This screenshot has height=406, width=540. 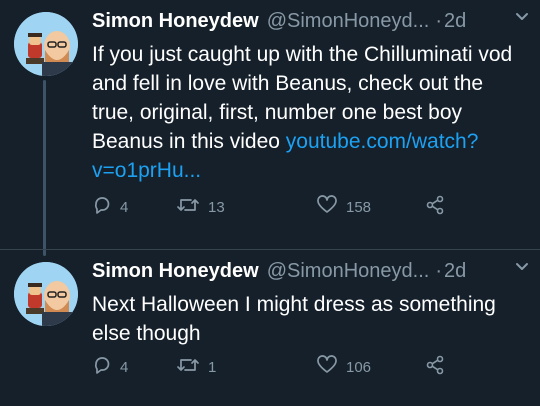 What do you see at coordinates (343, 367) in the screenshot?
I see `like-button: 106` at bounding box center [343, 367].